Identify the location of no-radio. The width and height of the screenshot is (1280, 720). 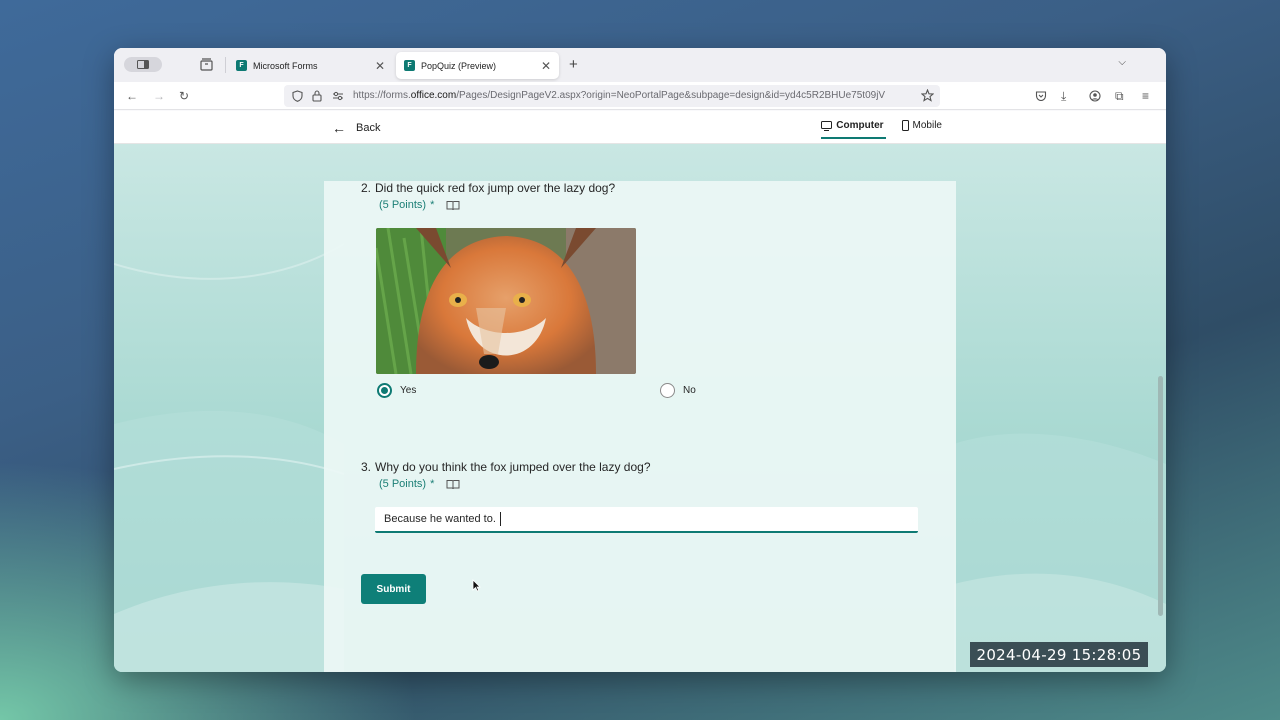
(667, 390).